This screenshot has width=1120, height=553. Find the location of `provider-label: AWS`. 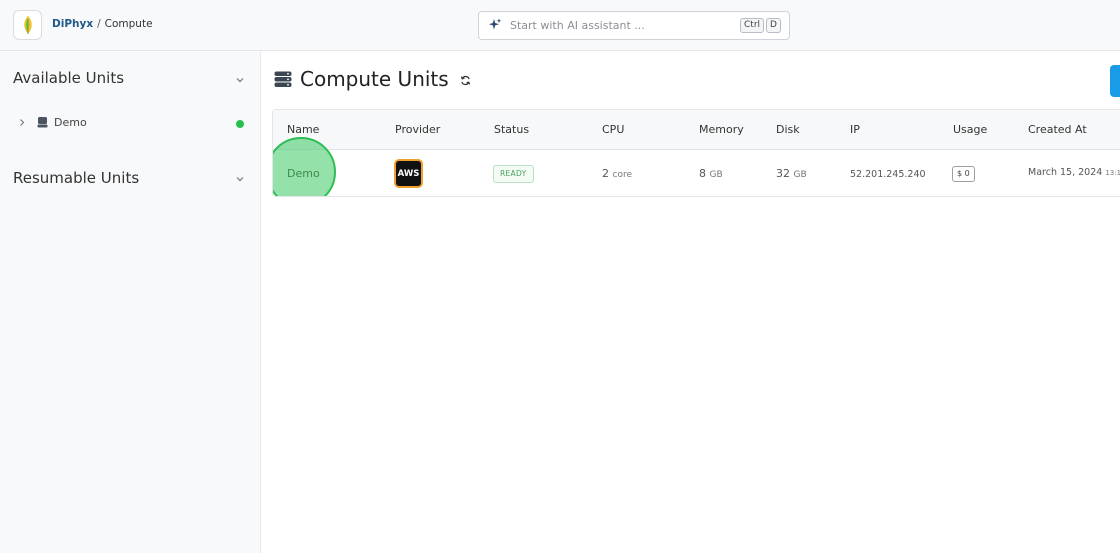

provider-label: AWS is located at coordinates (408, 173).